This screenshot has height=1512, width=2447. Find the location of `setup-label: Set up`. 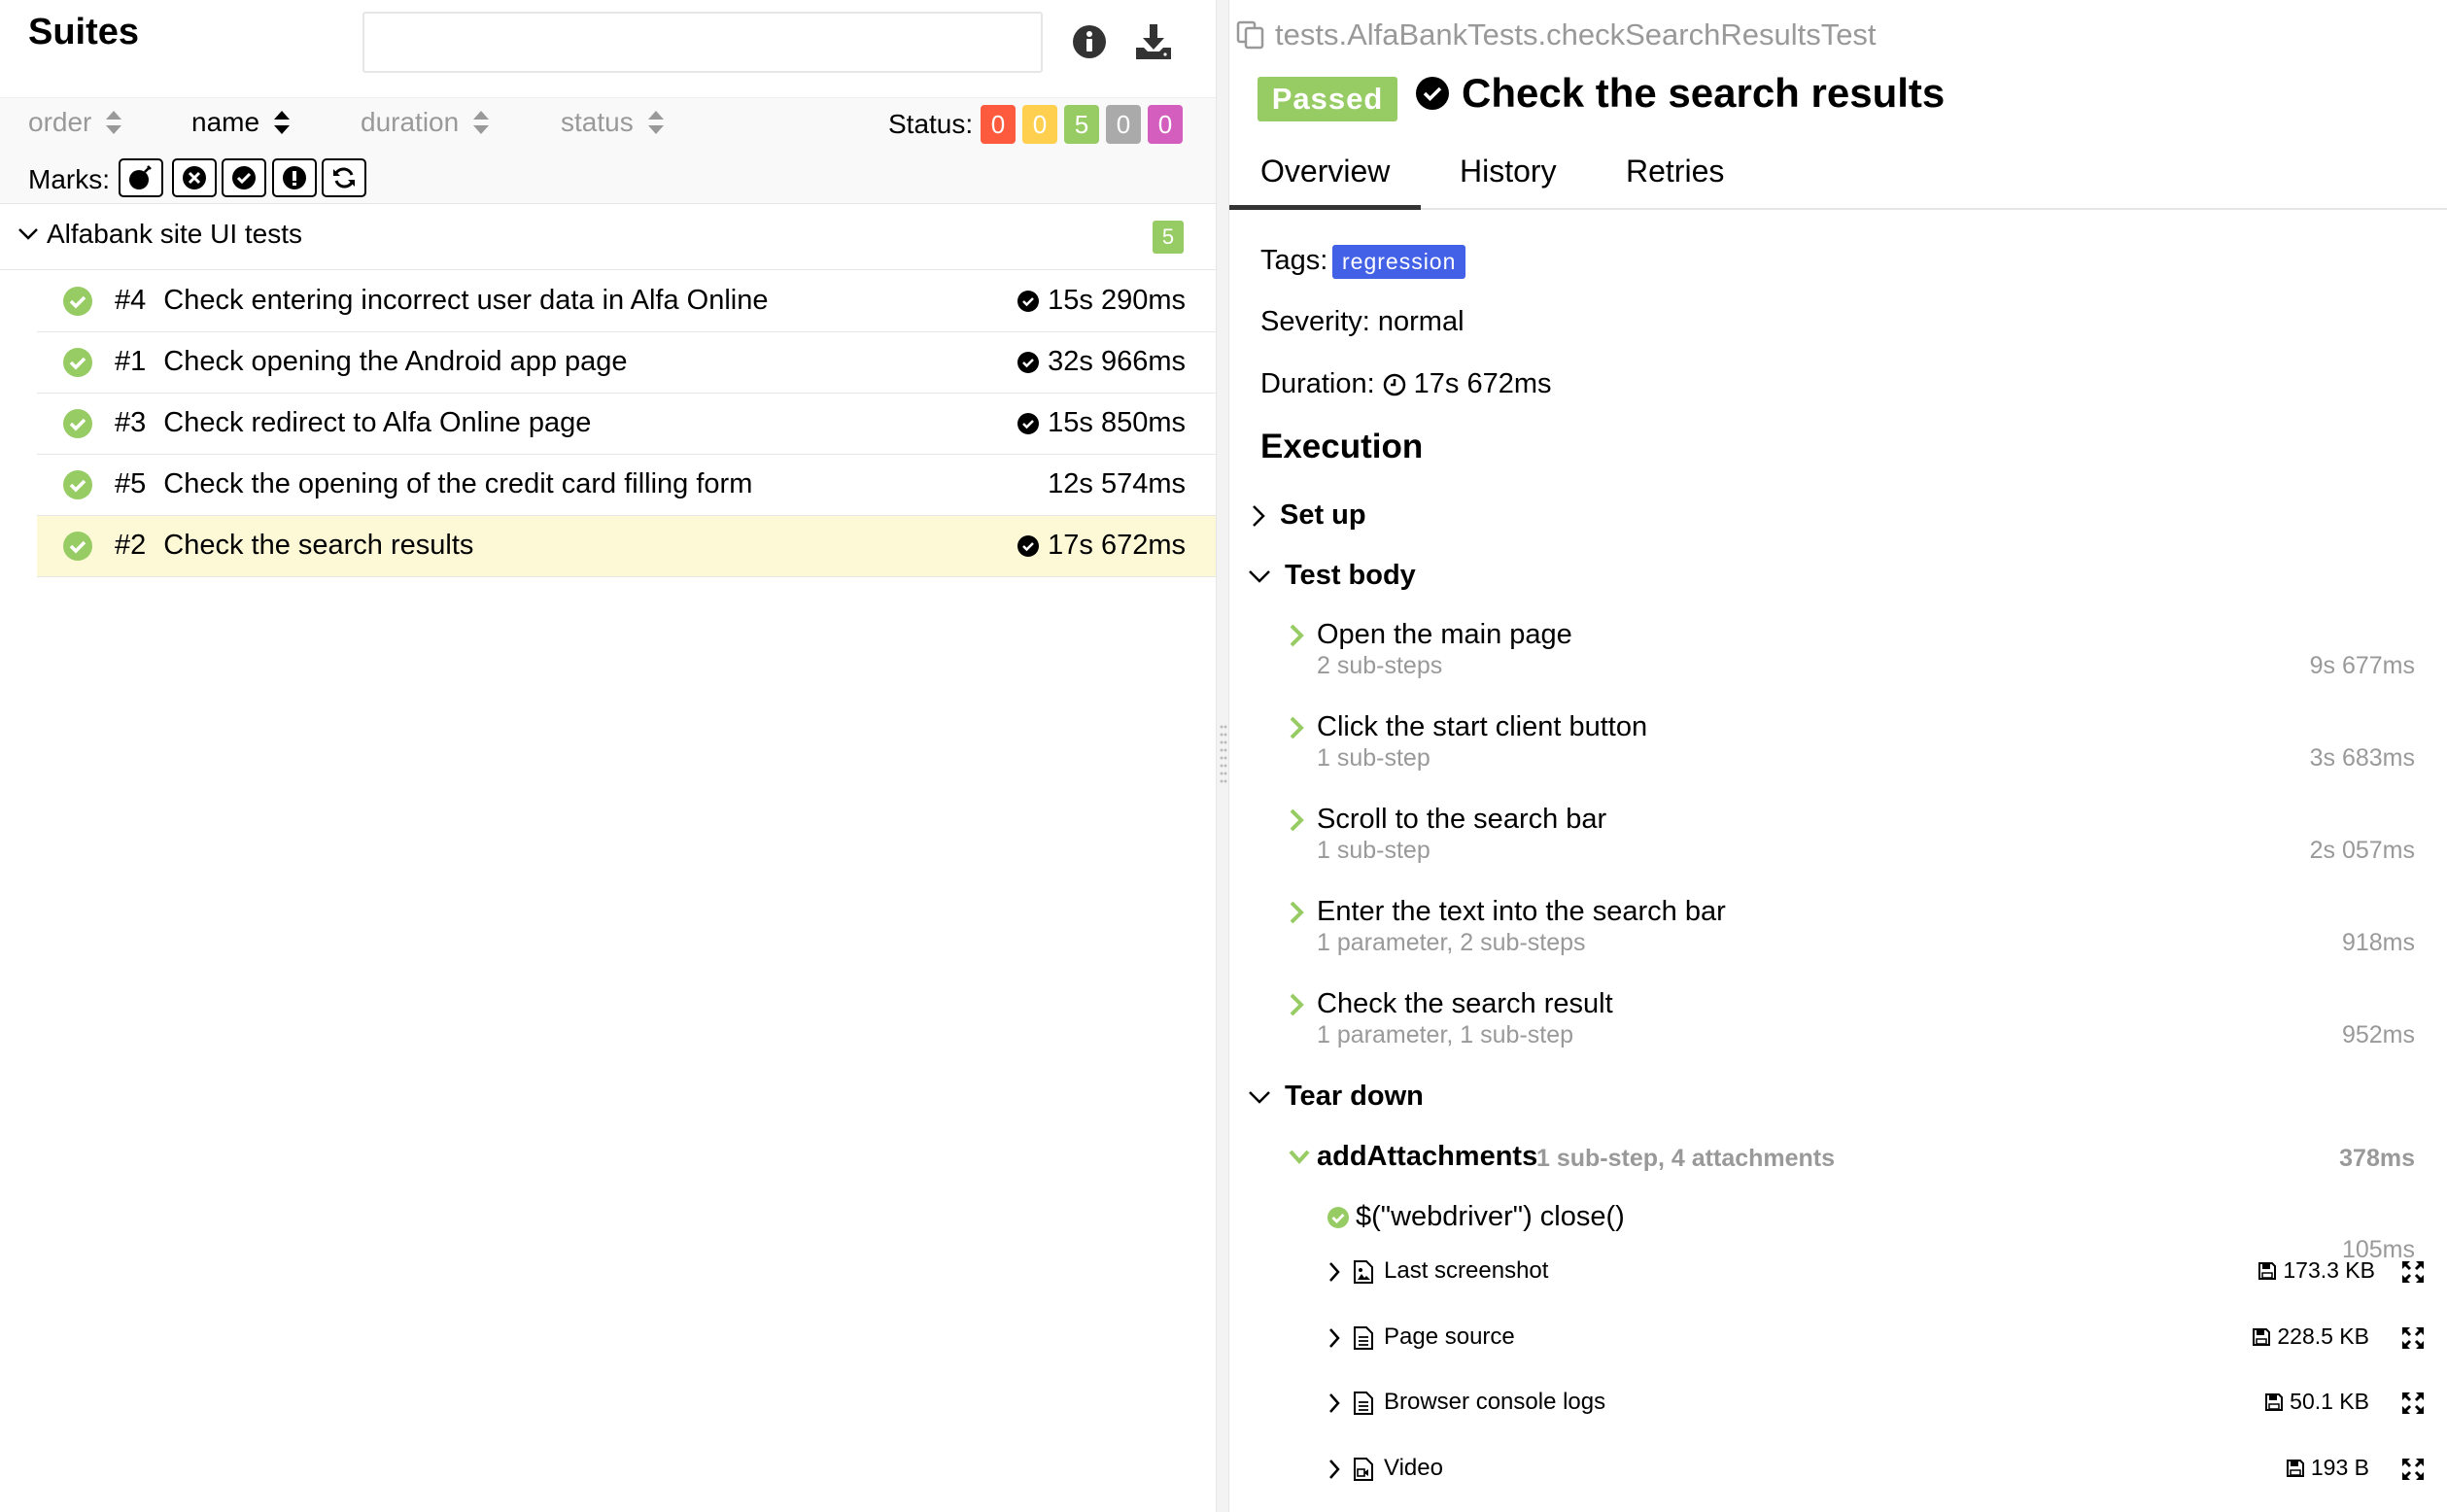

setup-label: Set up is located at coordinates (1323, 515).